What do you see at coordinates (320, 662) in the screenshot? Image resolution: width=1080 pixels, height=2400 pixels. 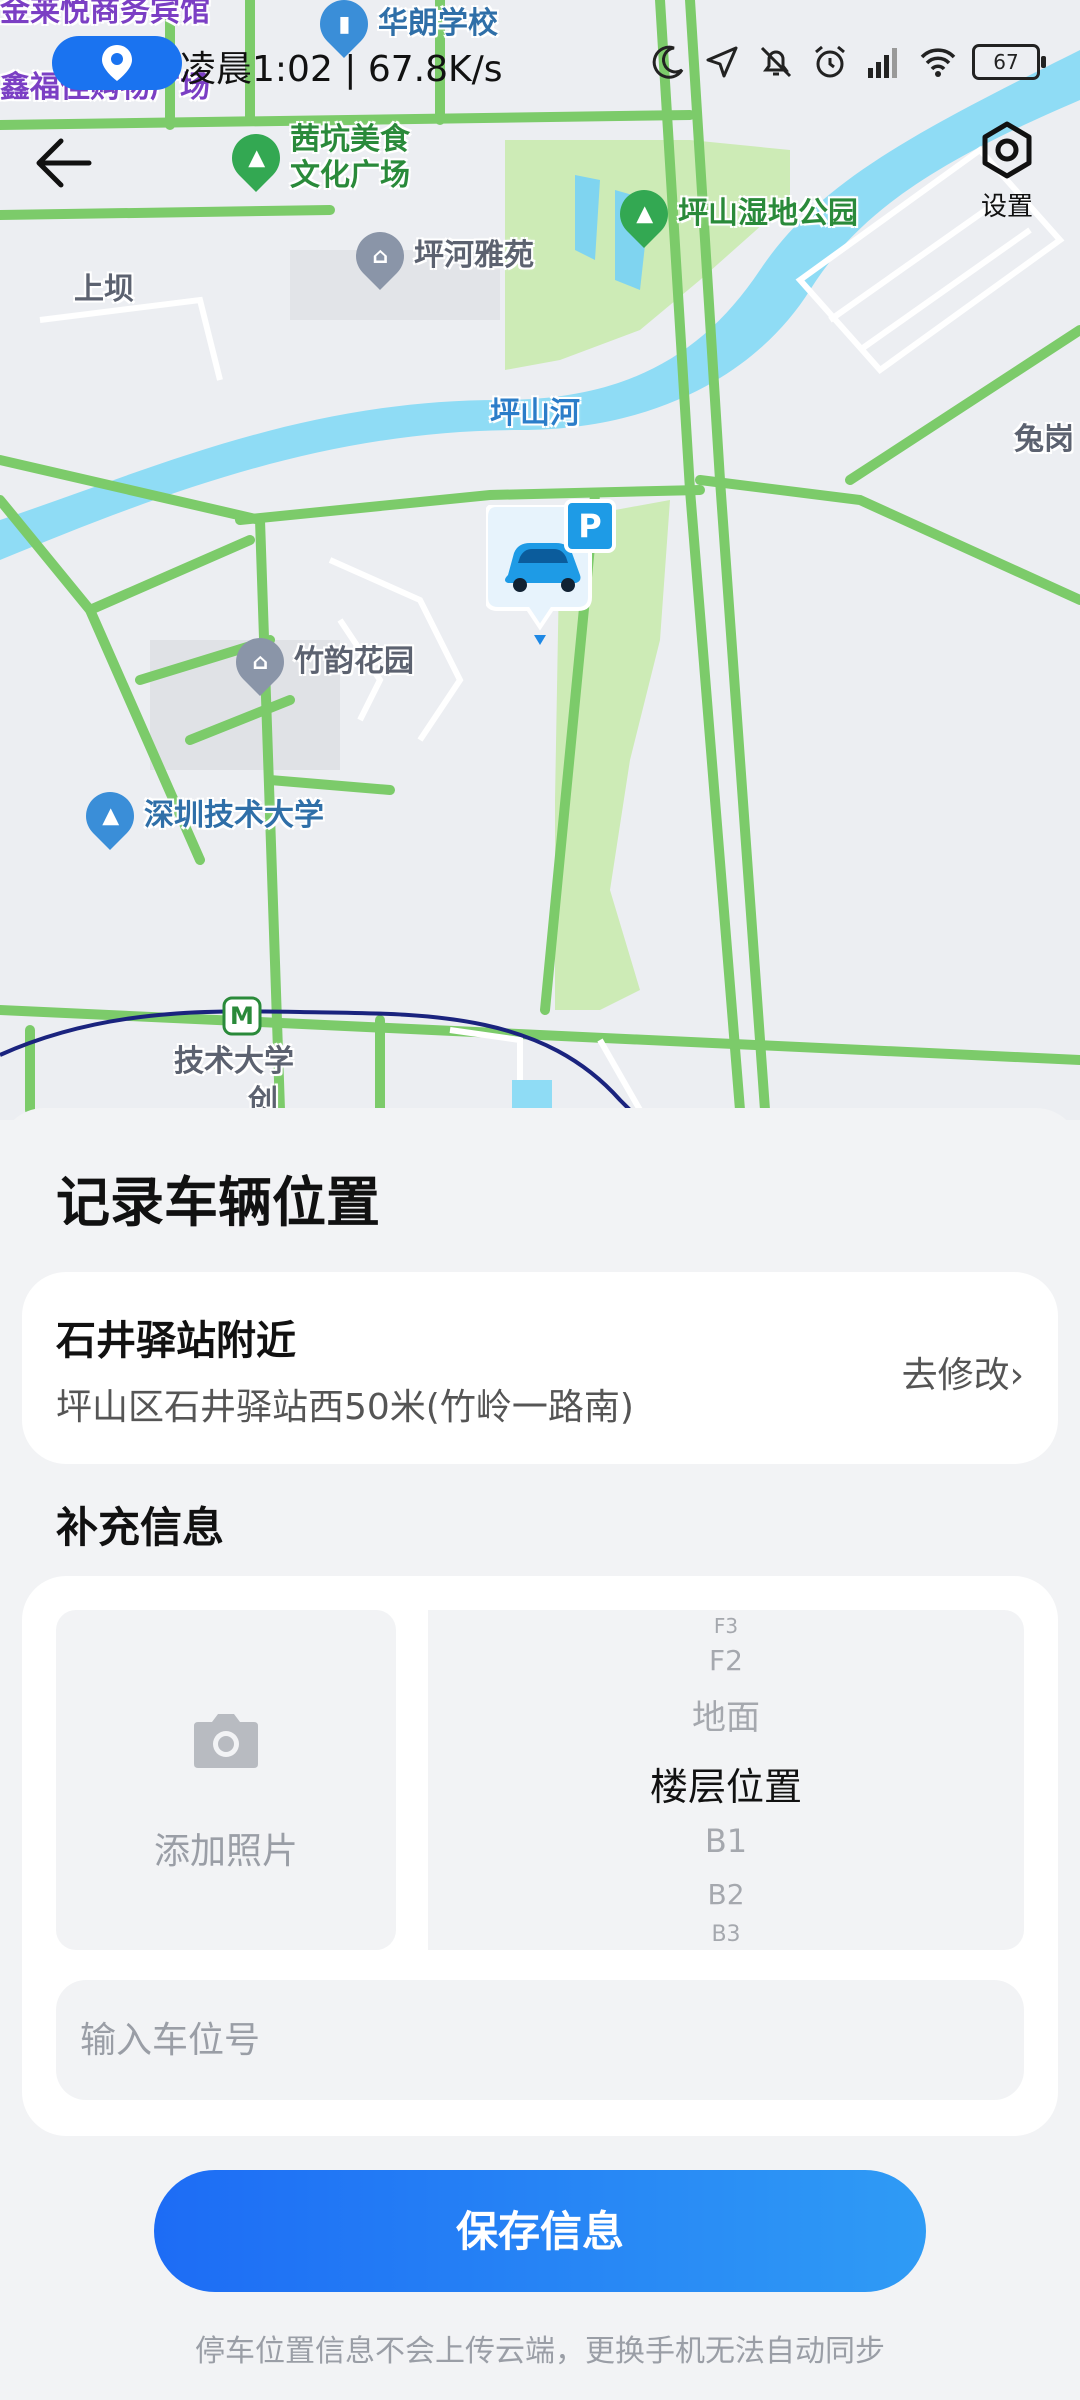 I see `poi-zhuyun-garden: ⌂ 竹韵花园` at bounding box center [320, 662].